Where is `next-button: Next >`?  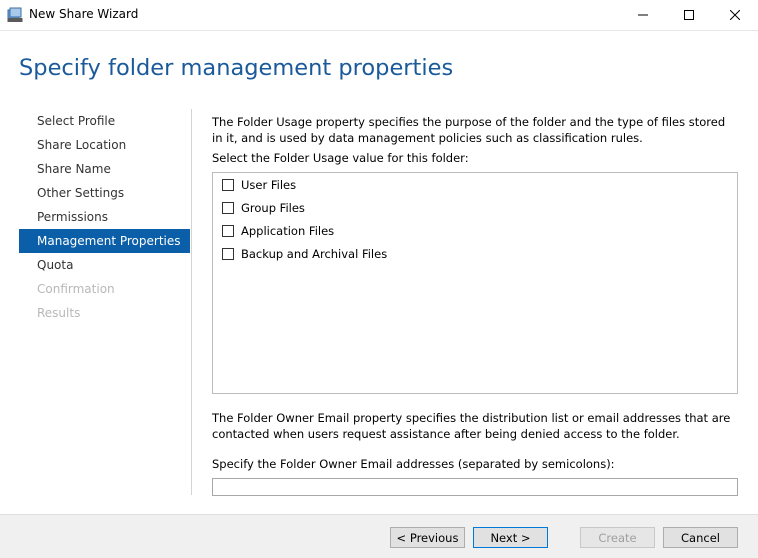 next-button: Next > is located at coordinates (510, 537).